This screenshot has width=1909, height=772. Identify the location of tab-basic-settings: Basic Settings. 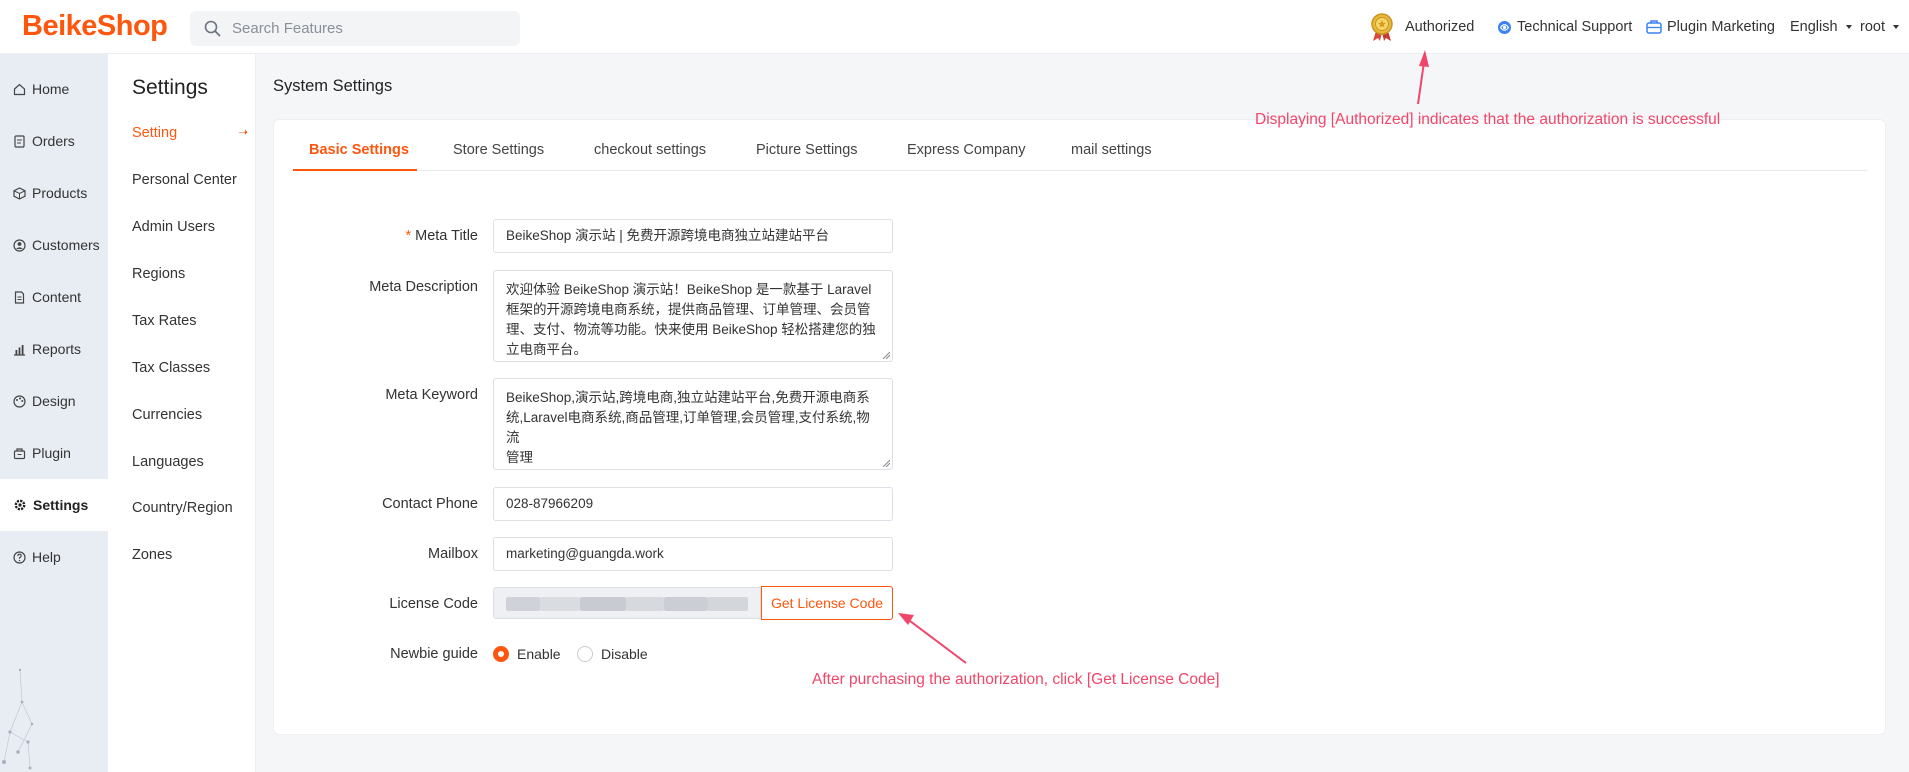
(355, 152).